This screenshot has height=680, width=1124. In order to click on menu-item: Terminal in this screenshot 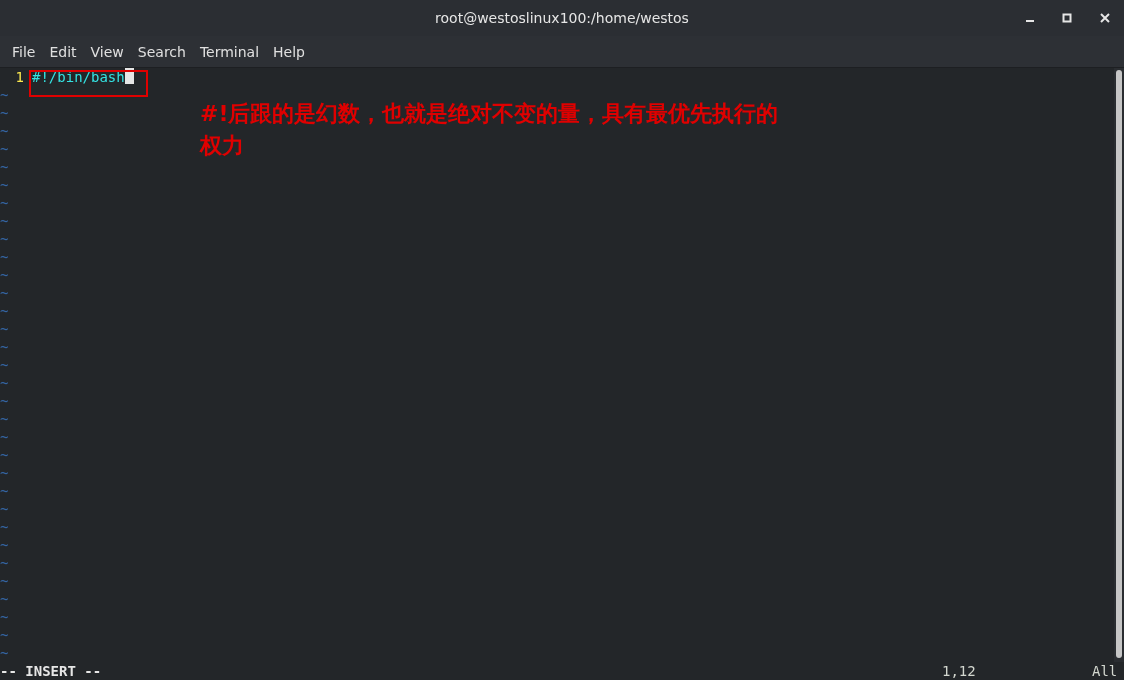, I will do `click(230, 51)`.